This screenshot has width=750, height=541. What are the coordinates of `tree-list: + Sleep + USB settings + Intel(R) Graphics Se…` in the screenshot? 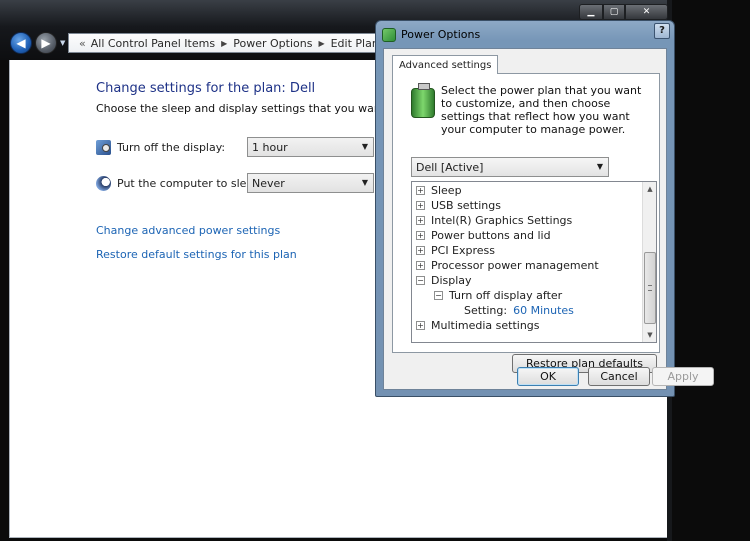 It's located at (529, 258).